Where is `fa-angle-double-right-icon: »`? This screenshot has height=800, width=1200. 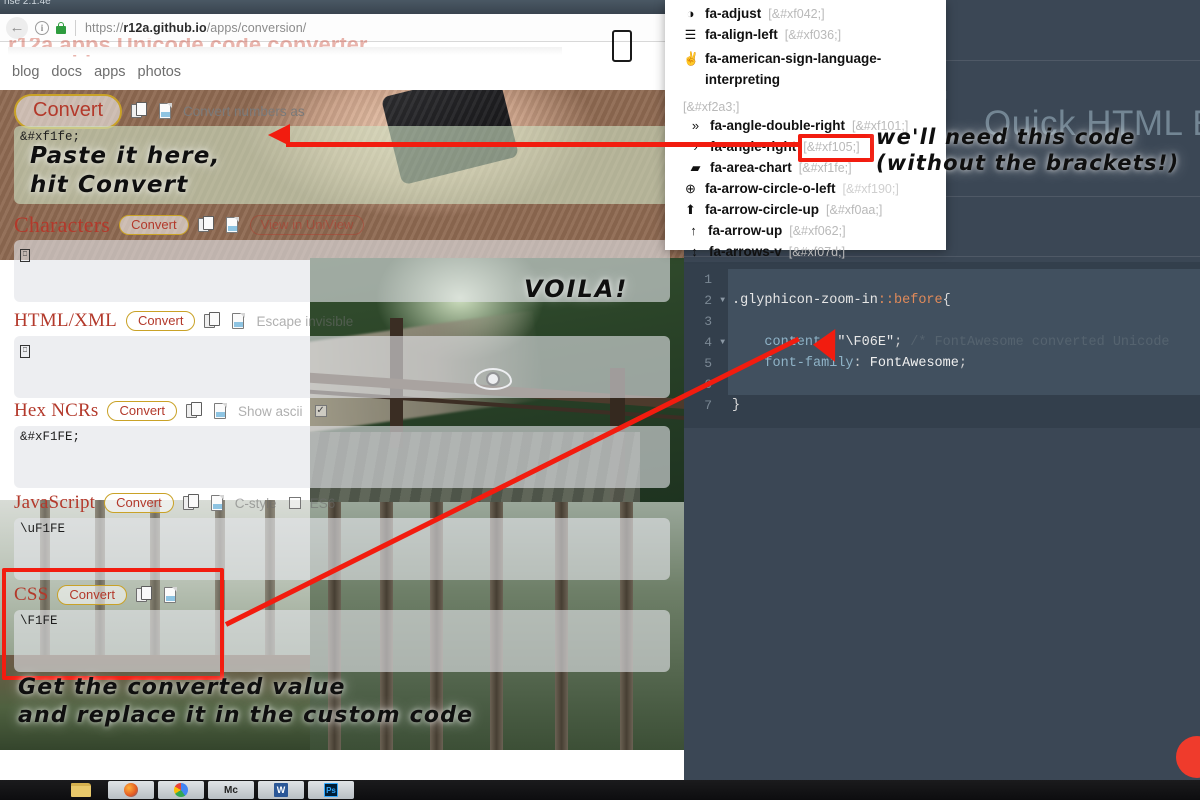
fa-angle-double-right-icon: » is located at coordinates (695, 125).